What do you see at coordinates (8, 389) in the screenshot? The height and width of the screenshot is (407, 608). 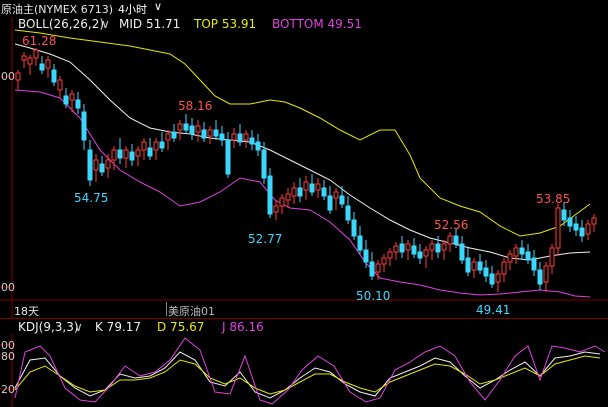 I see `kdj-axis-label: 20` at bounding box center [8, 389].